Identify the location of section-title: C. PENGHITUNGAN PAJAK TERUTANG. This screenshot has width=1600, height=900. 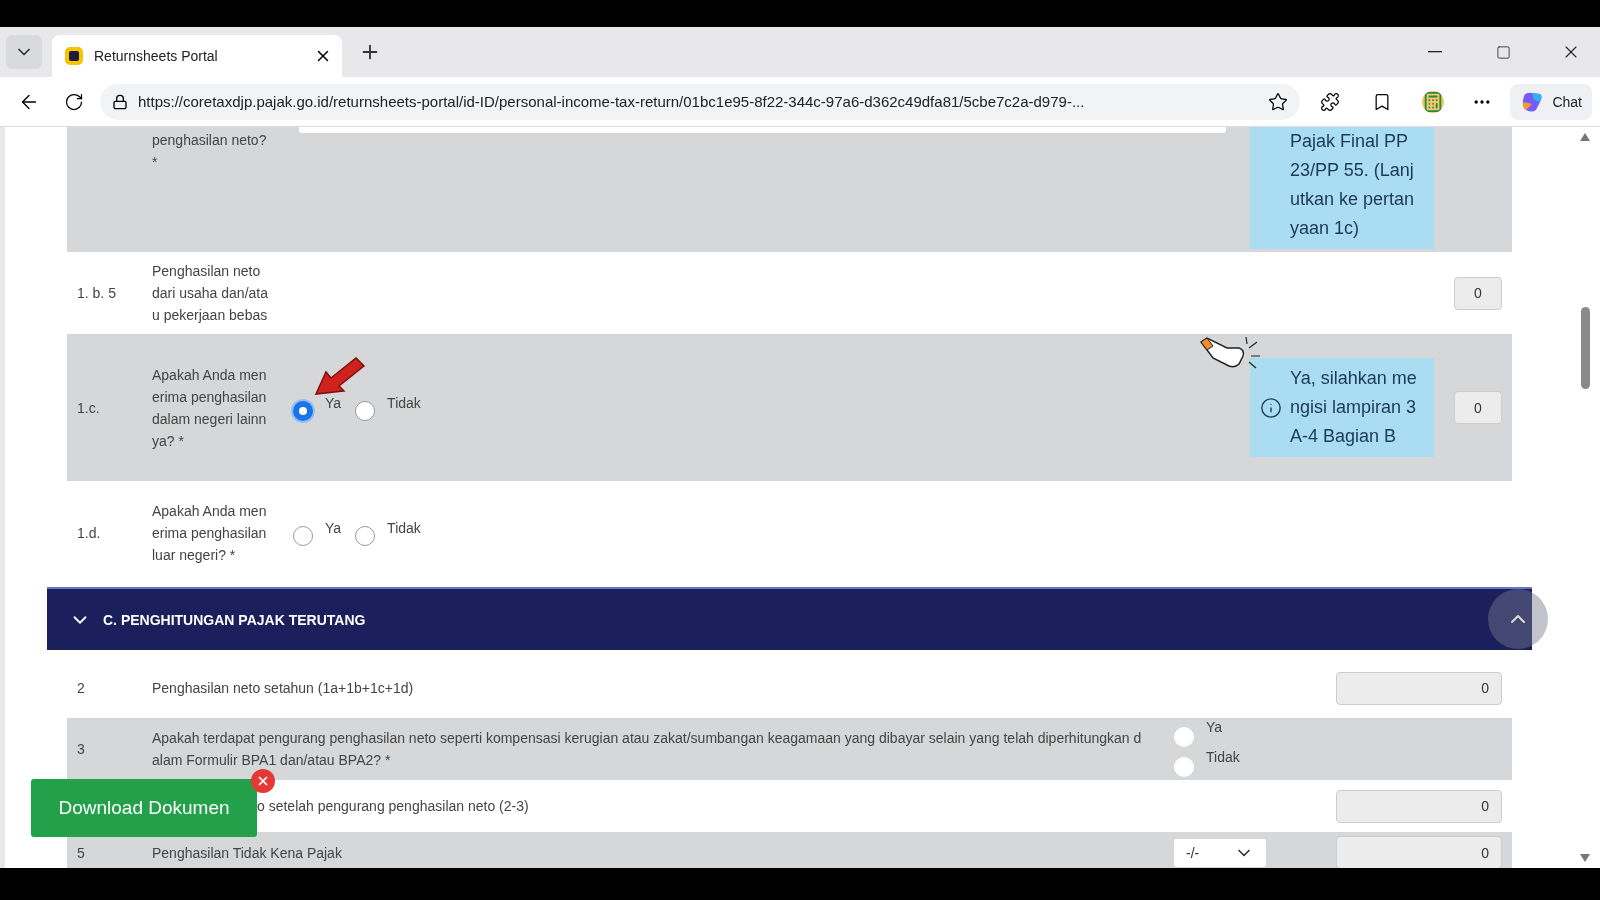
(234, 619).